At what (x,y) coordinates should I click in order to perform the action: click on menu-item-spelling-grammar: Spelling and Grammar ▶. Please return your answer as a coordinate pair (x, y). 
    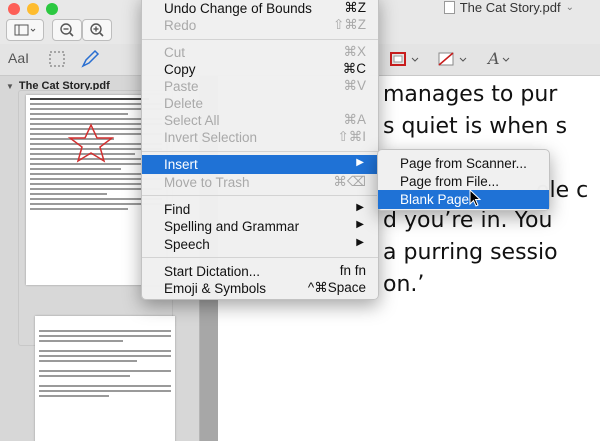
    Looking at the image, I should click on (260, 226).